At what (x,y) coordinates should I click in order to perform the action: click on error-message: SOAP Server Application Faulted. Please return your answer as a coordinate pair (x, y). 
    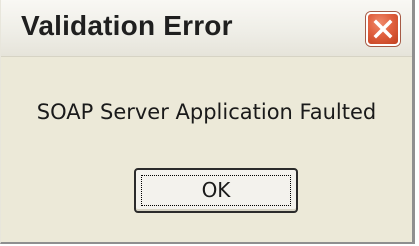
    Looking at the image, I should click on (206, 112).